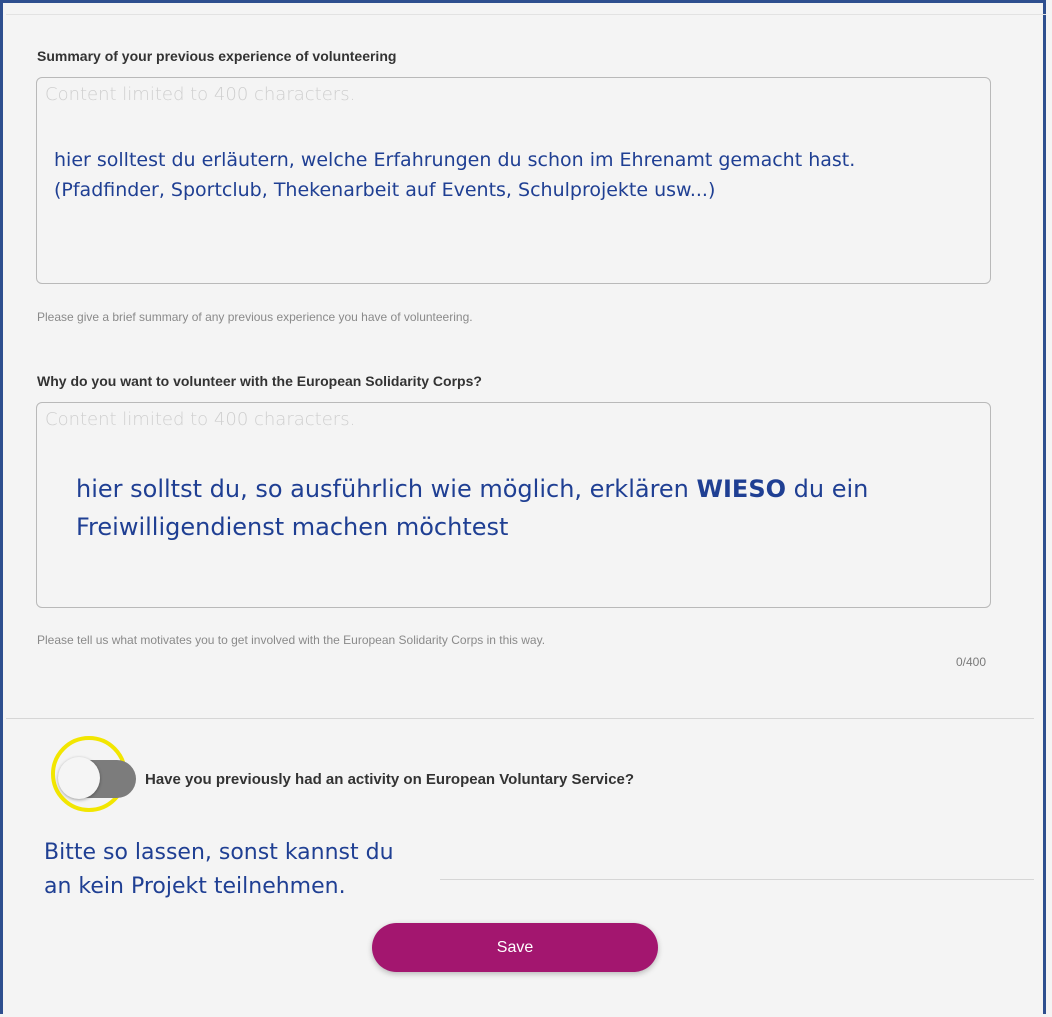 This screenshot has width=1052, height=1017. What do you see at coordinates (195, 886) in the screenshot?
I see `annotation-toggle-line2: an kein Projekt teilnehmen.` at bounding box center [195, 886].